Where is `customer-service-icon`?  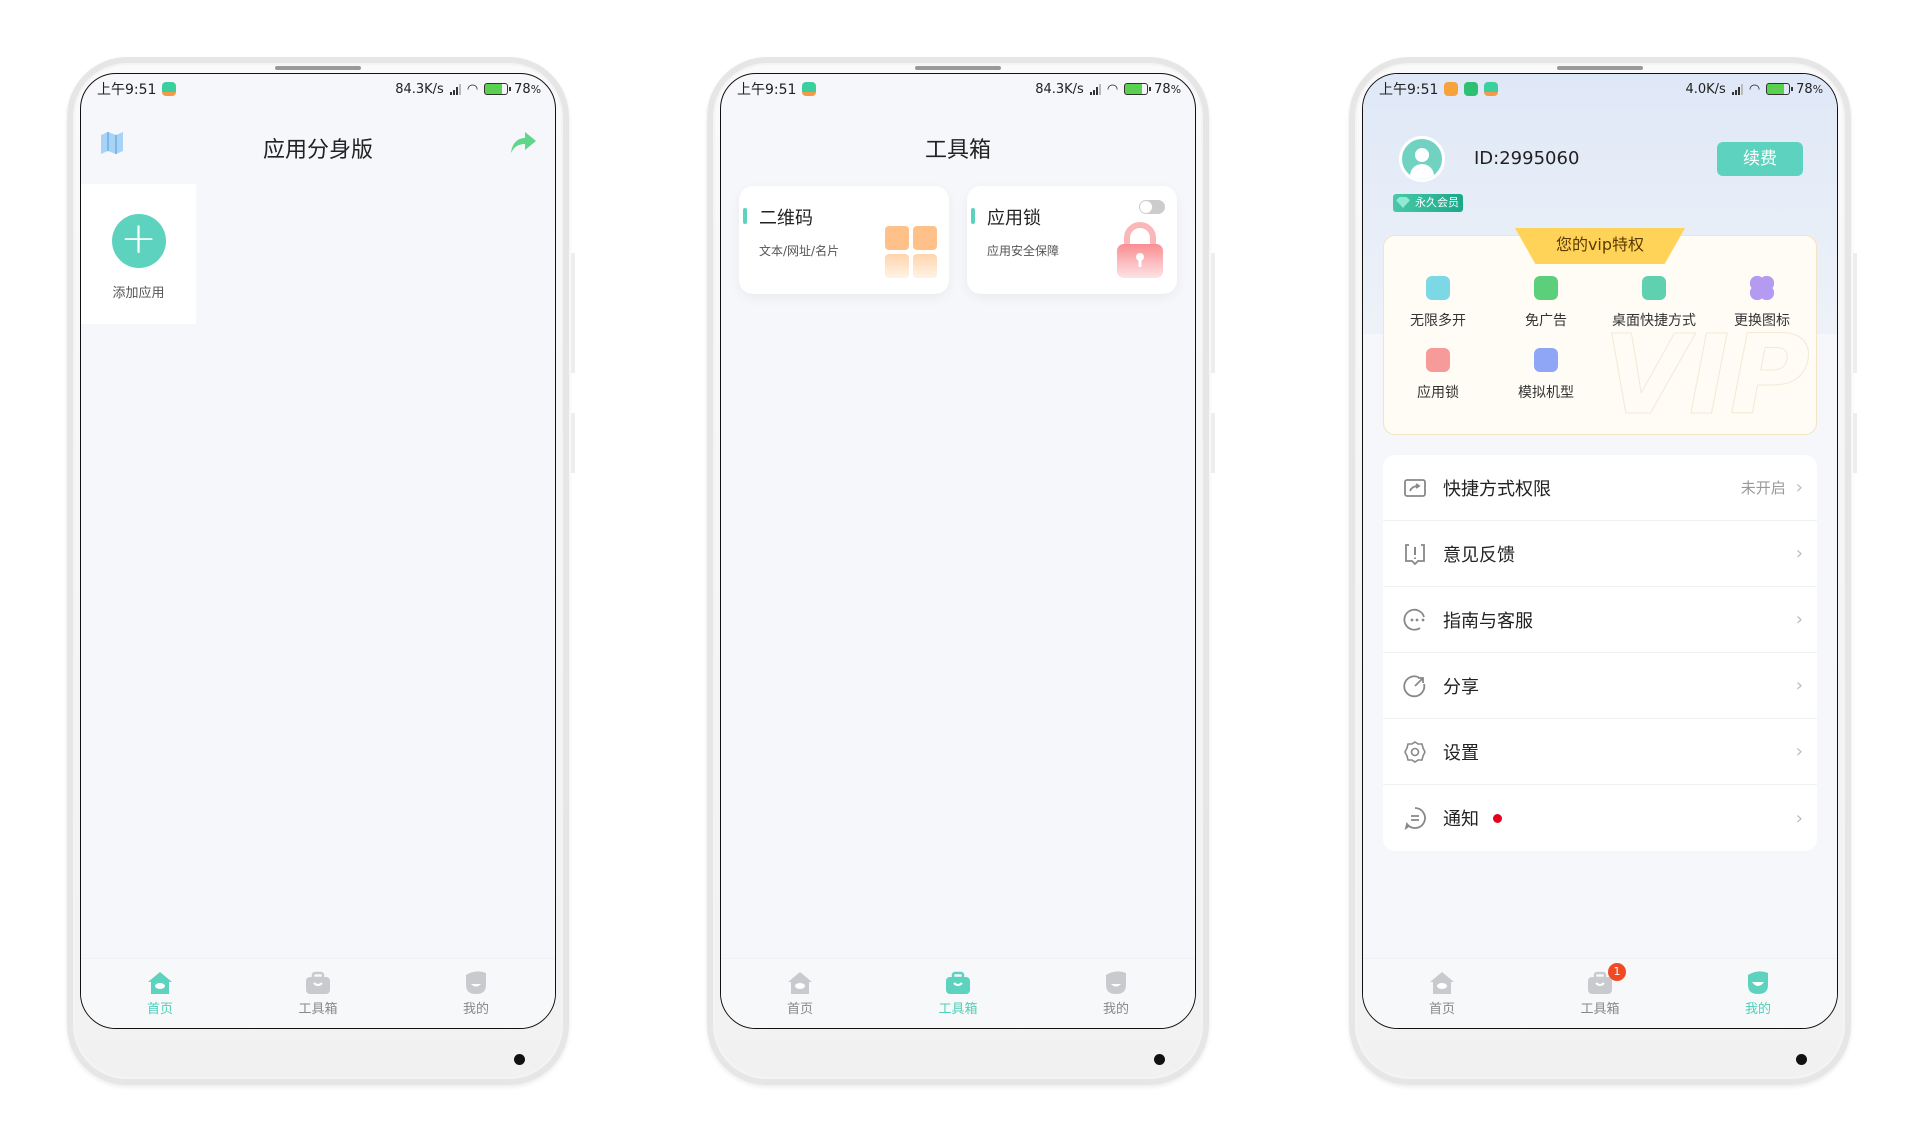 customer-service-icon is located at coordinates (1414, 619).